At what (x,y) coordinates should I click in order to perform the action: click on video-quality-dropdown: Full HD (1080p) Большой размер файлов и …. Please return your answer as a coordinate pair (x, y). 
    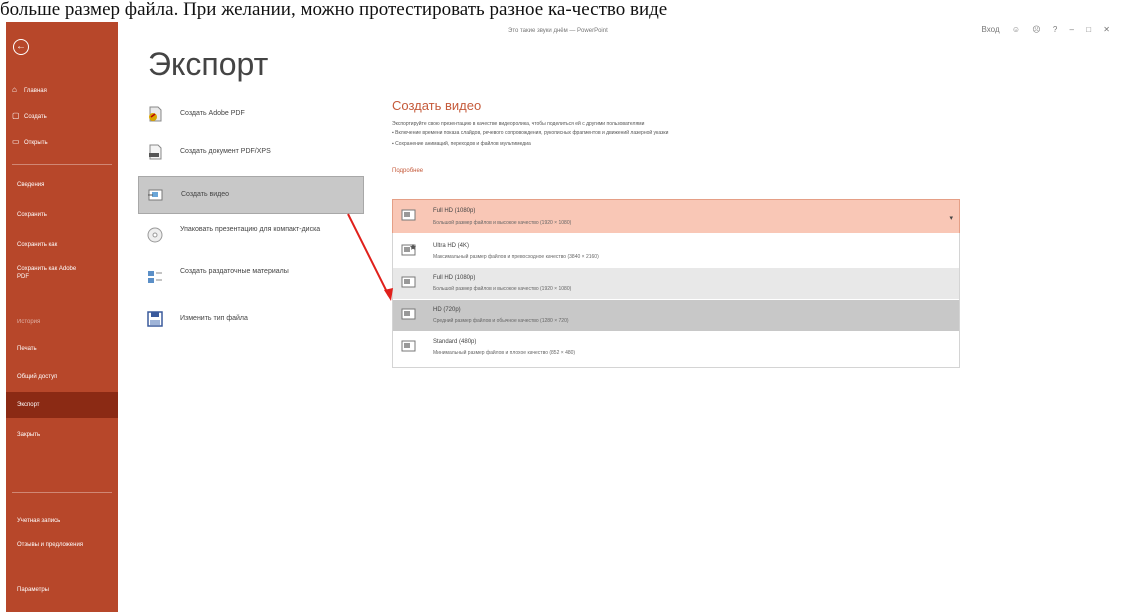
    Looking at the image, I should click on (676, 217).